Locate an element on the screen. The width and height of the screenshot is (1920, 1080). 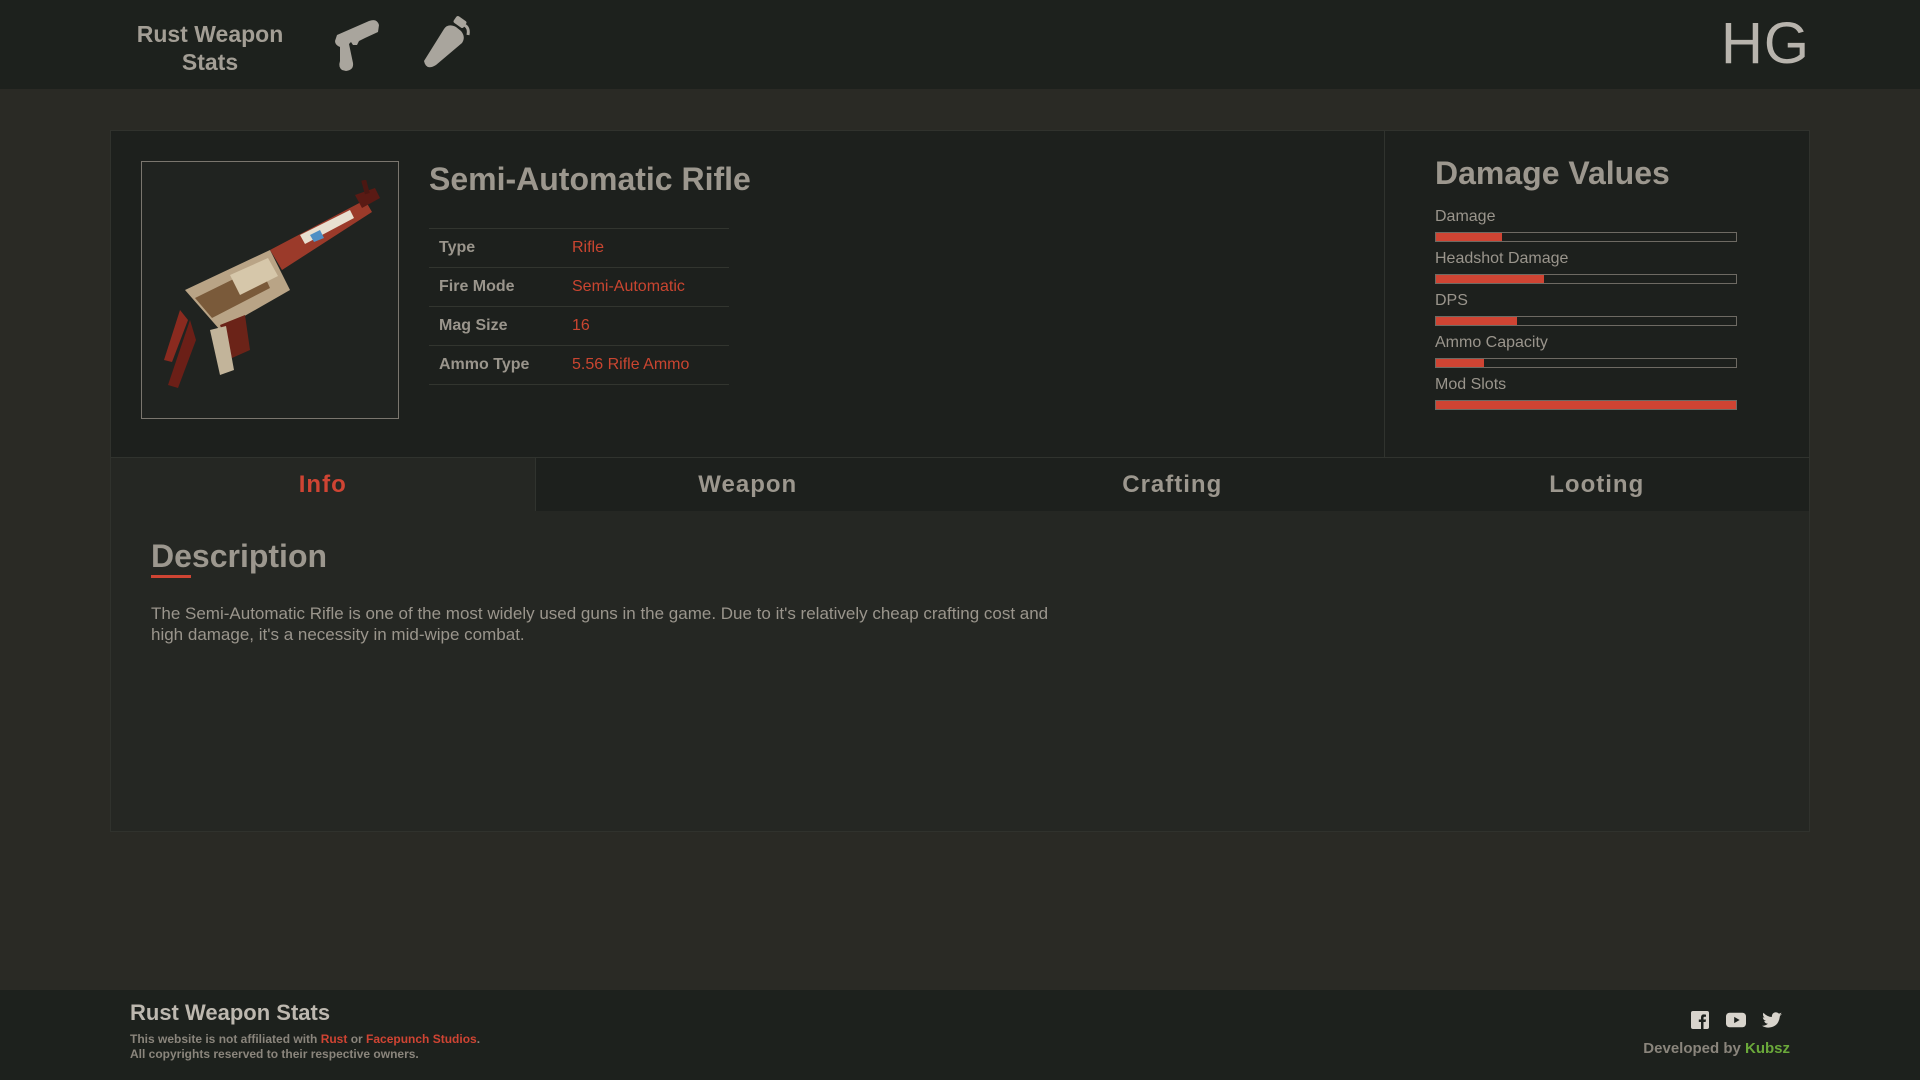
tab-weapon: Weapon is located at coordinates (748, 484).